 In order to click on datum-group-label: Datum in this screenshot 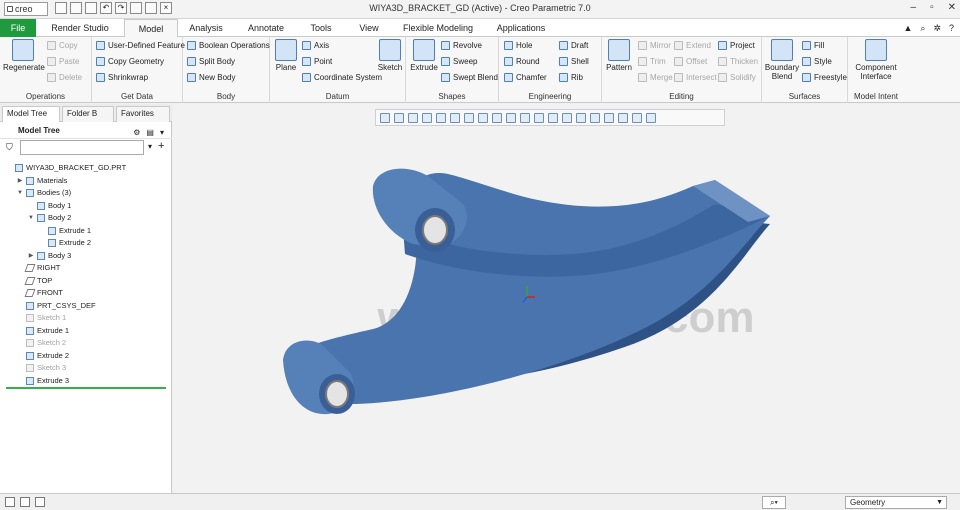, I will do `click(337, 96)`.